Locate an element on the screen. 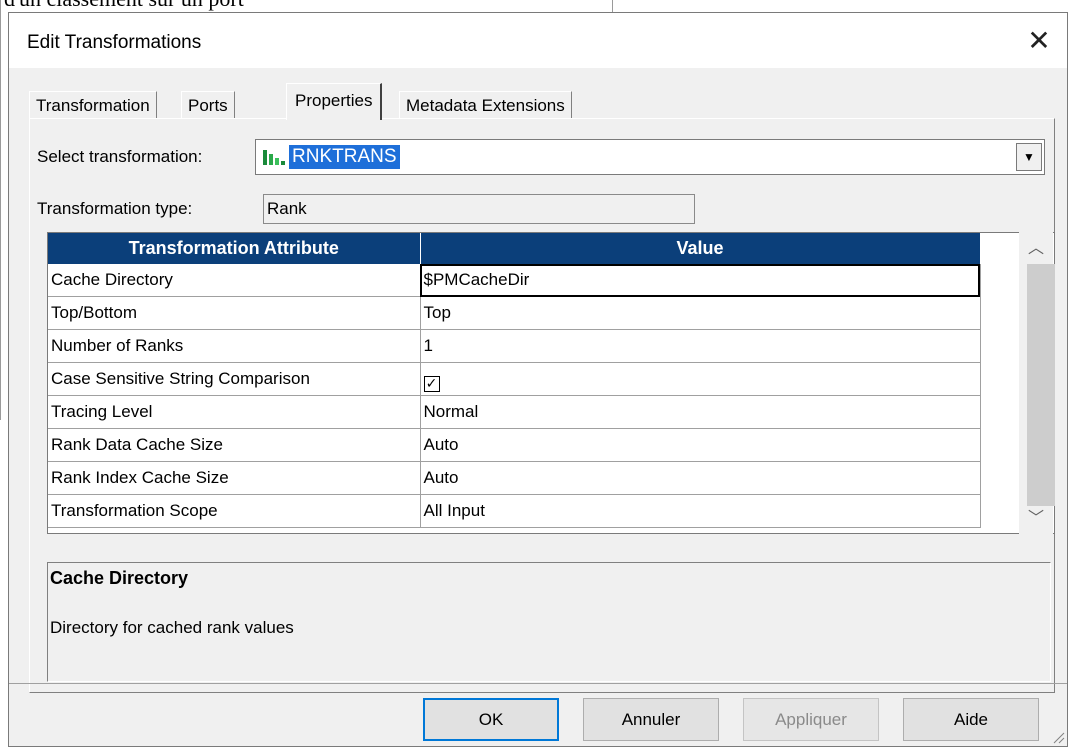 The width and height of the screenshot is (1070, 749). dialog-title: Edit Transformations is located at coordinates (114, 42).